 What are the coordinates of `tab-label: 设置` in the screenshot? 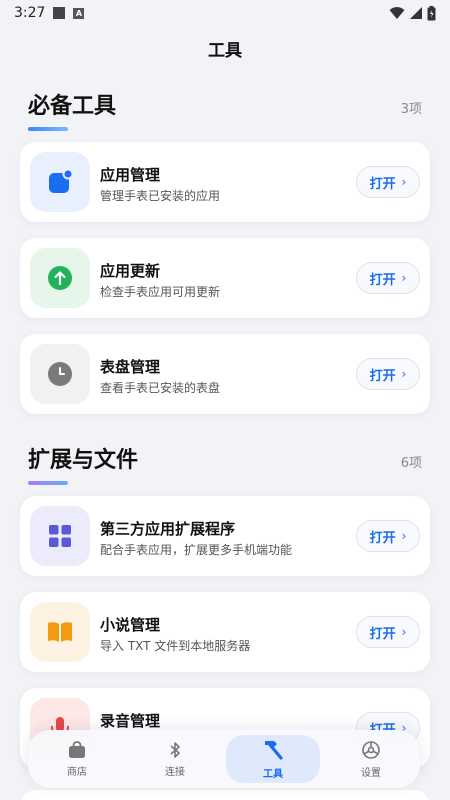 It's located at (371, 773).